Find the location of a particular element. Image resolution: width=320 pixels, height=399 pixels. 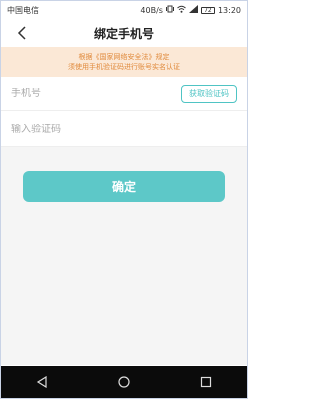

vibrate-icon is located at coordinates (169, 10).